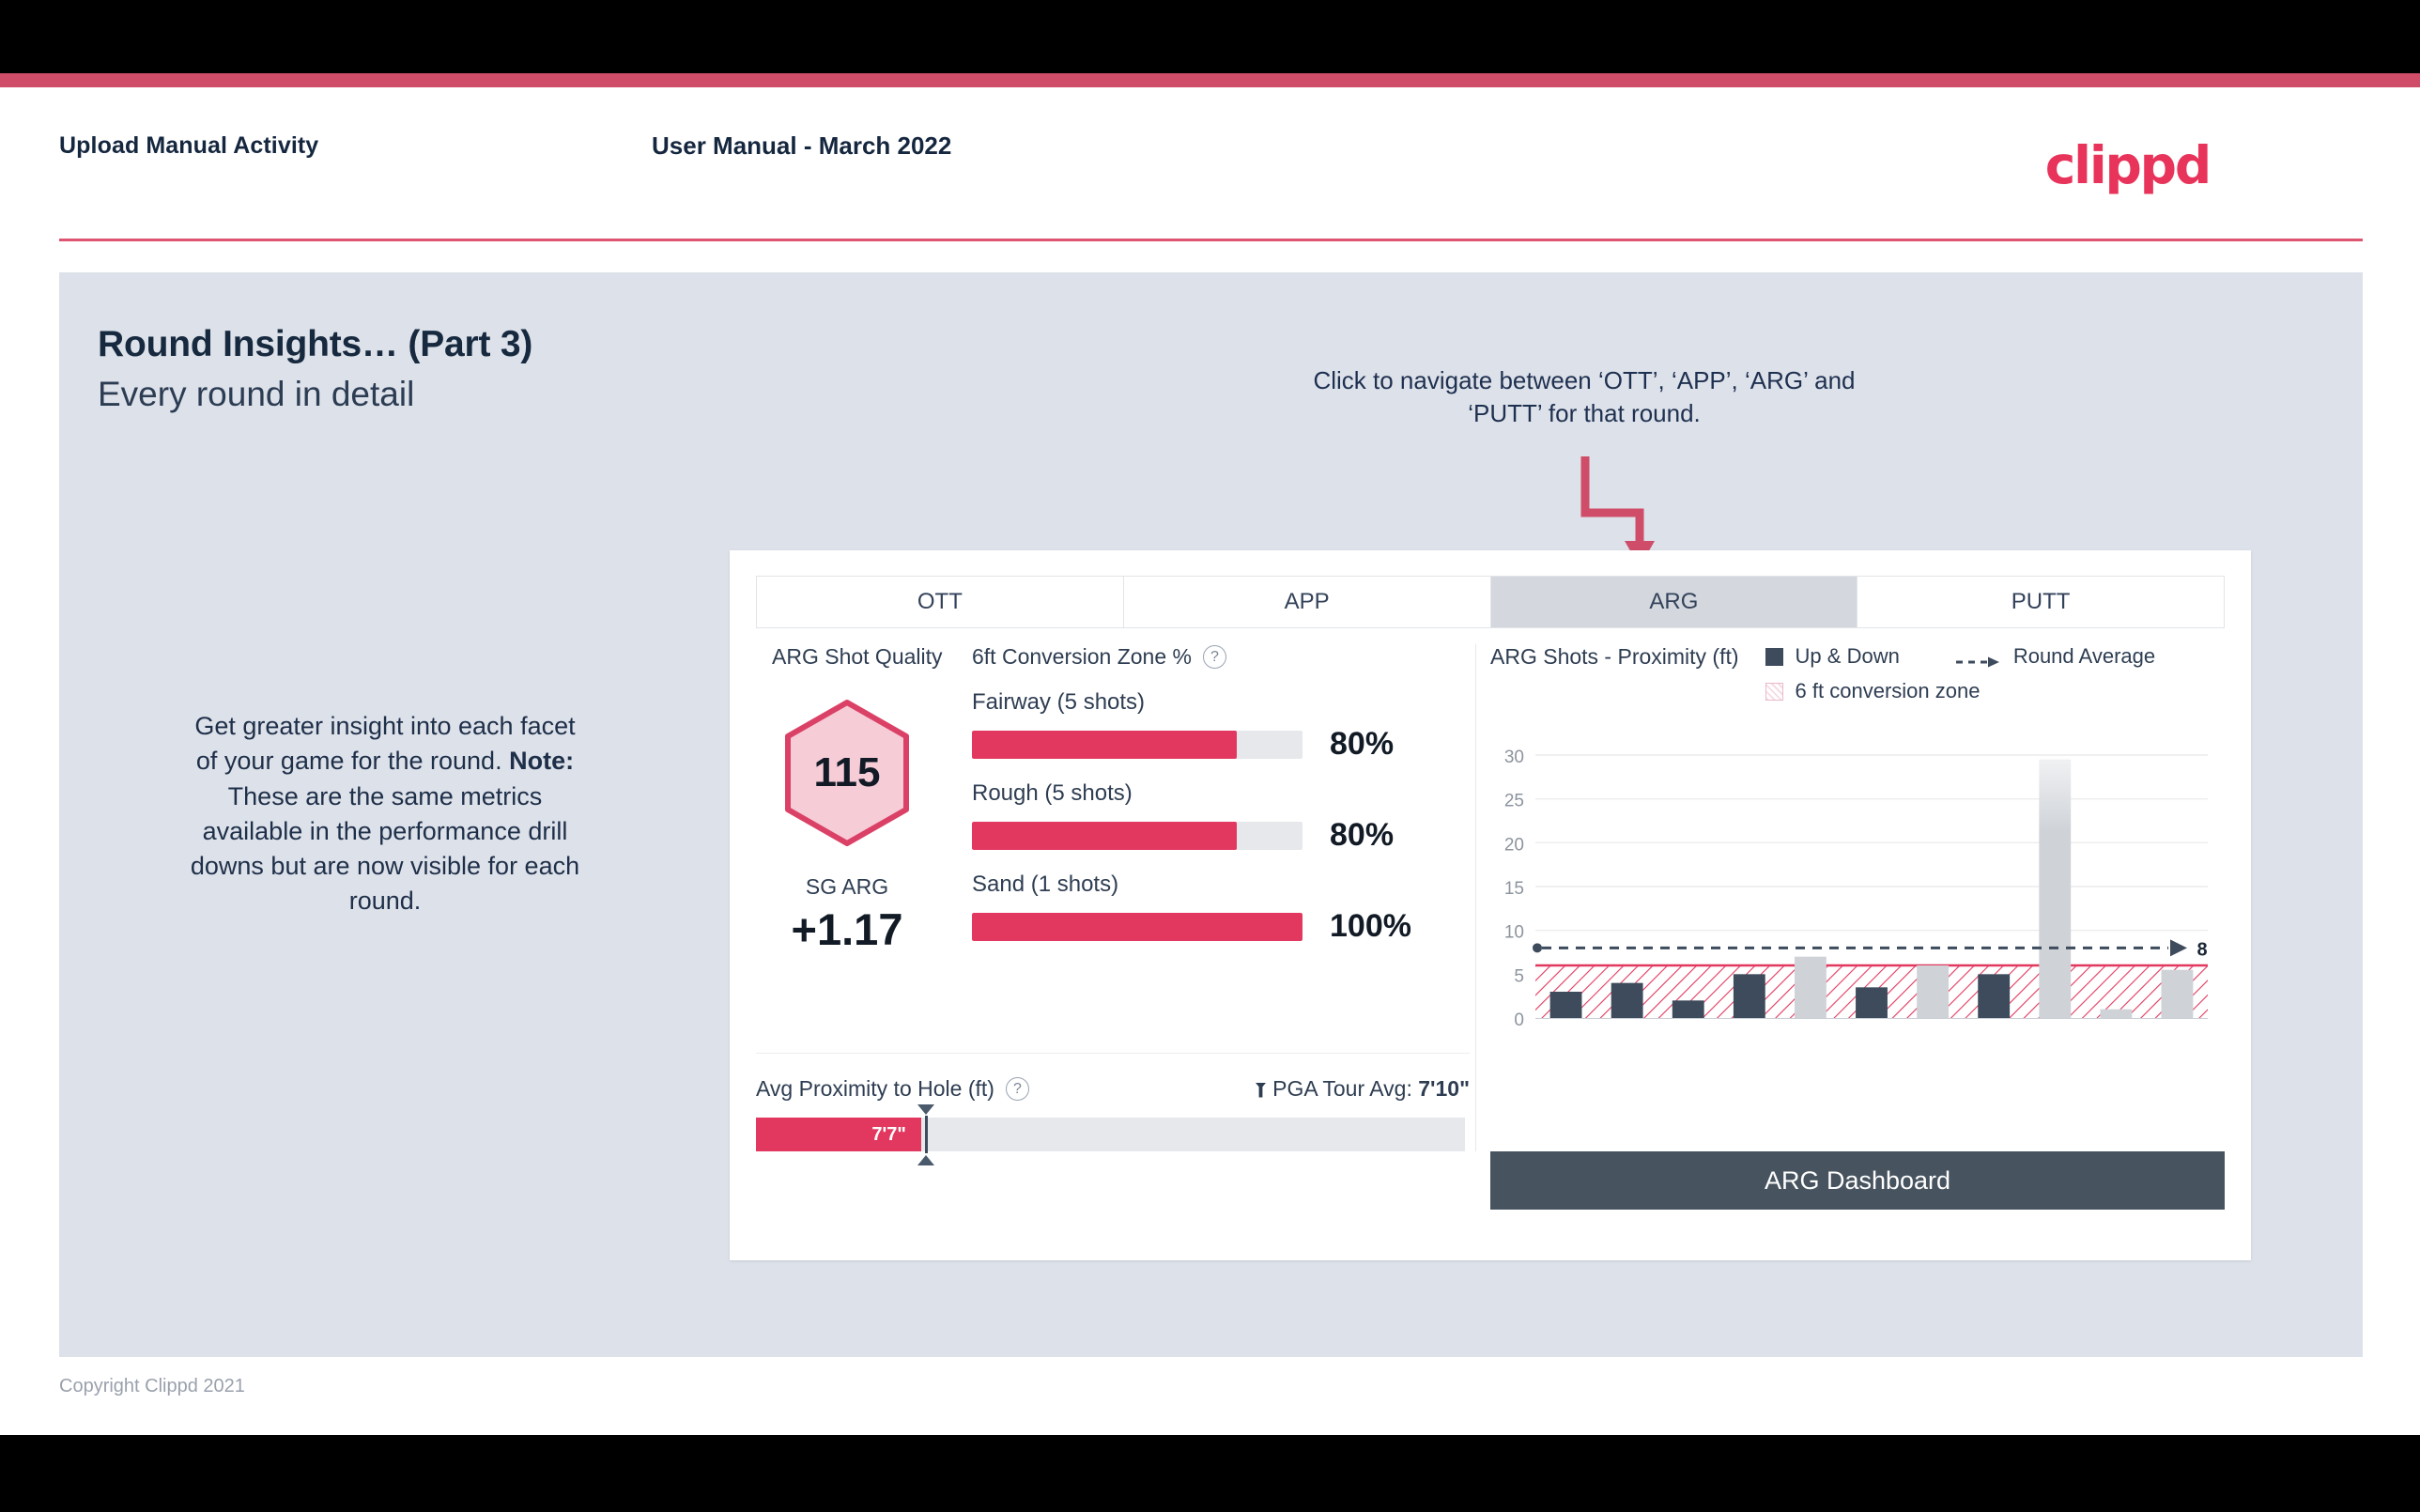  I want to click on tab-ott: OTT, so click(940, 602).